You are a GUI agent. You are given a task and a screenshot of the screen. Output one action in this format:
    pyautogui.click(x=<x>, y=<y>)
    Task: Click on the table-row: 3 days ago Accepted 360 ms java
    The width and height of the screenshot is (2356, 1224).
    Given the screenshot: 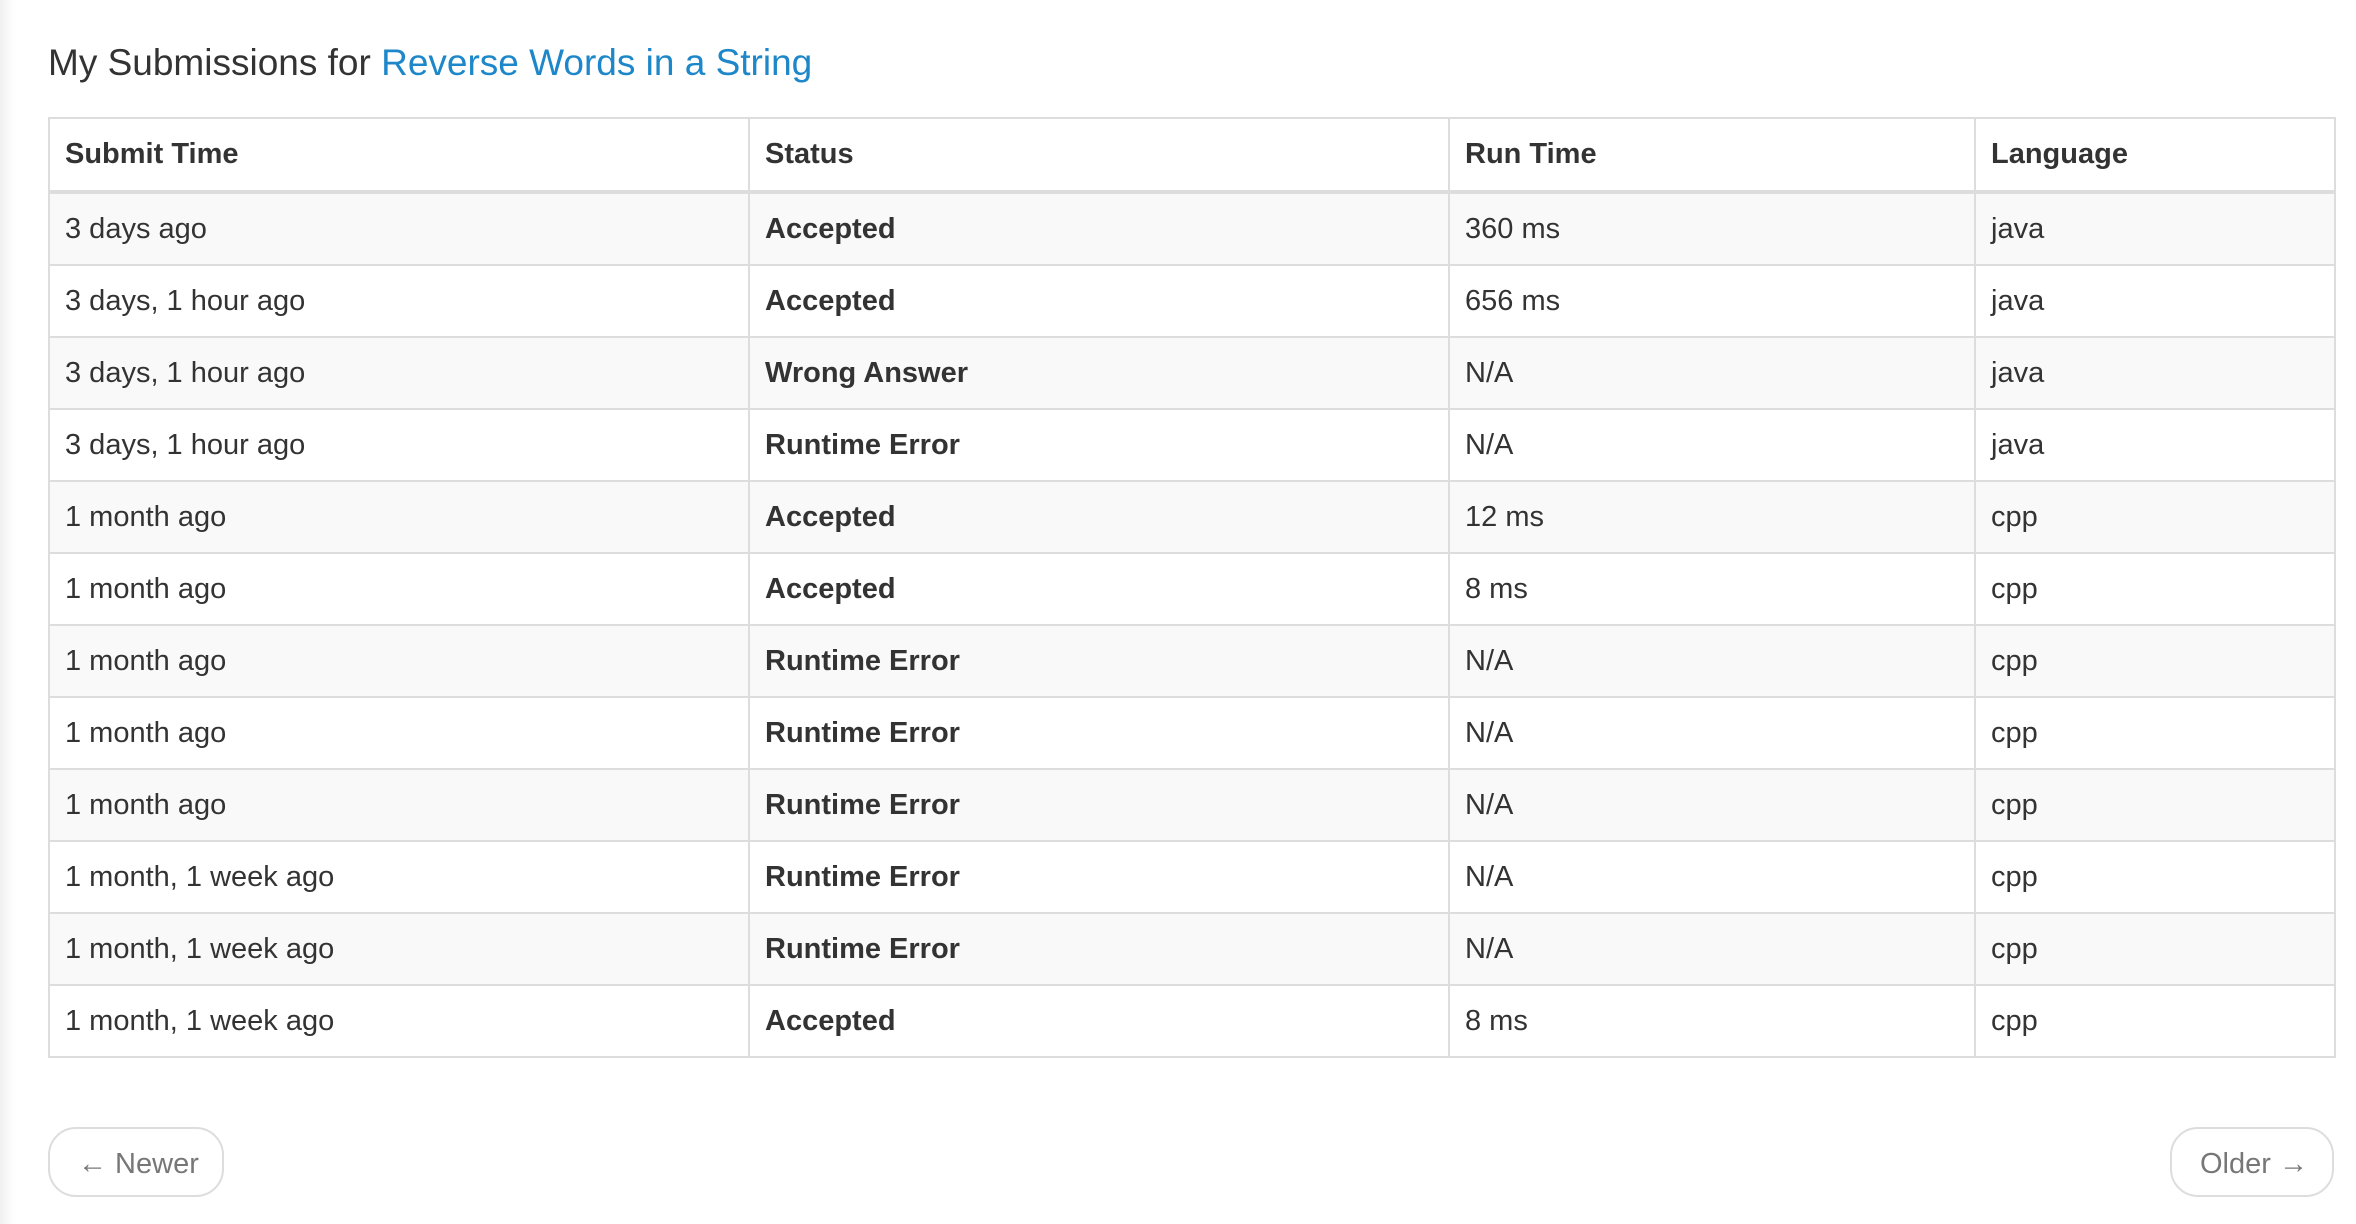 What is the action you would take?
    pyautogui.click(x=1192, y=228)
    